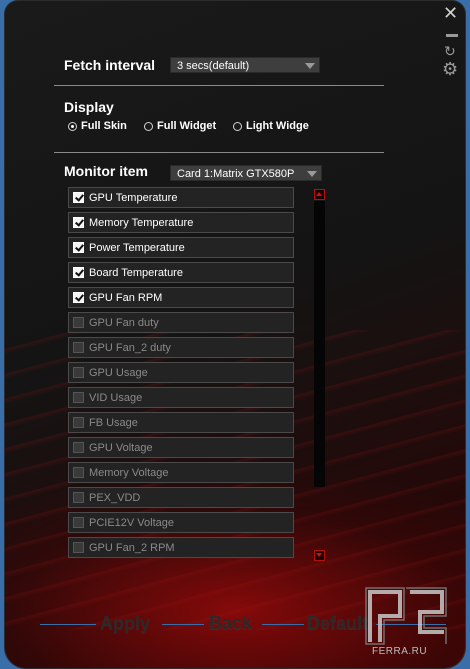  Describe the element at coordinates (125, 623) in the screenshot. I see `apply-button: Apply` at that location.